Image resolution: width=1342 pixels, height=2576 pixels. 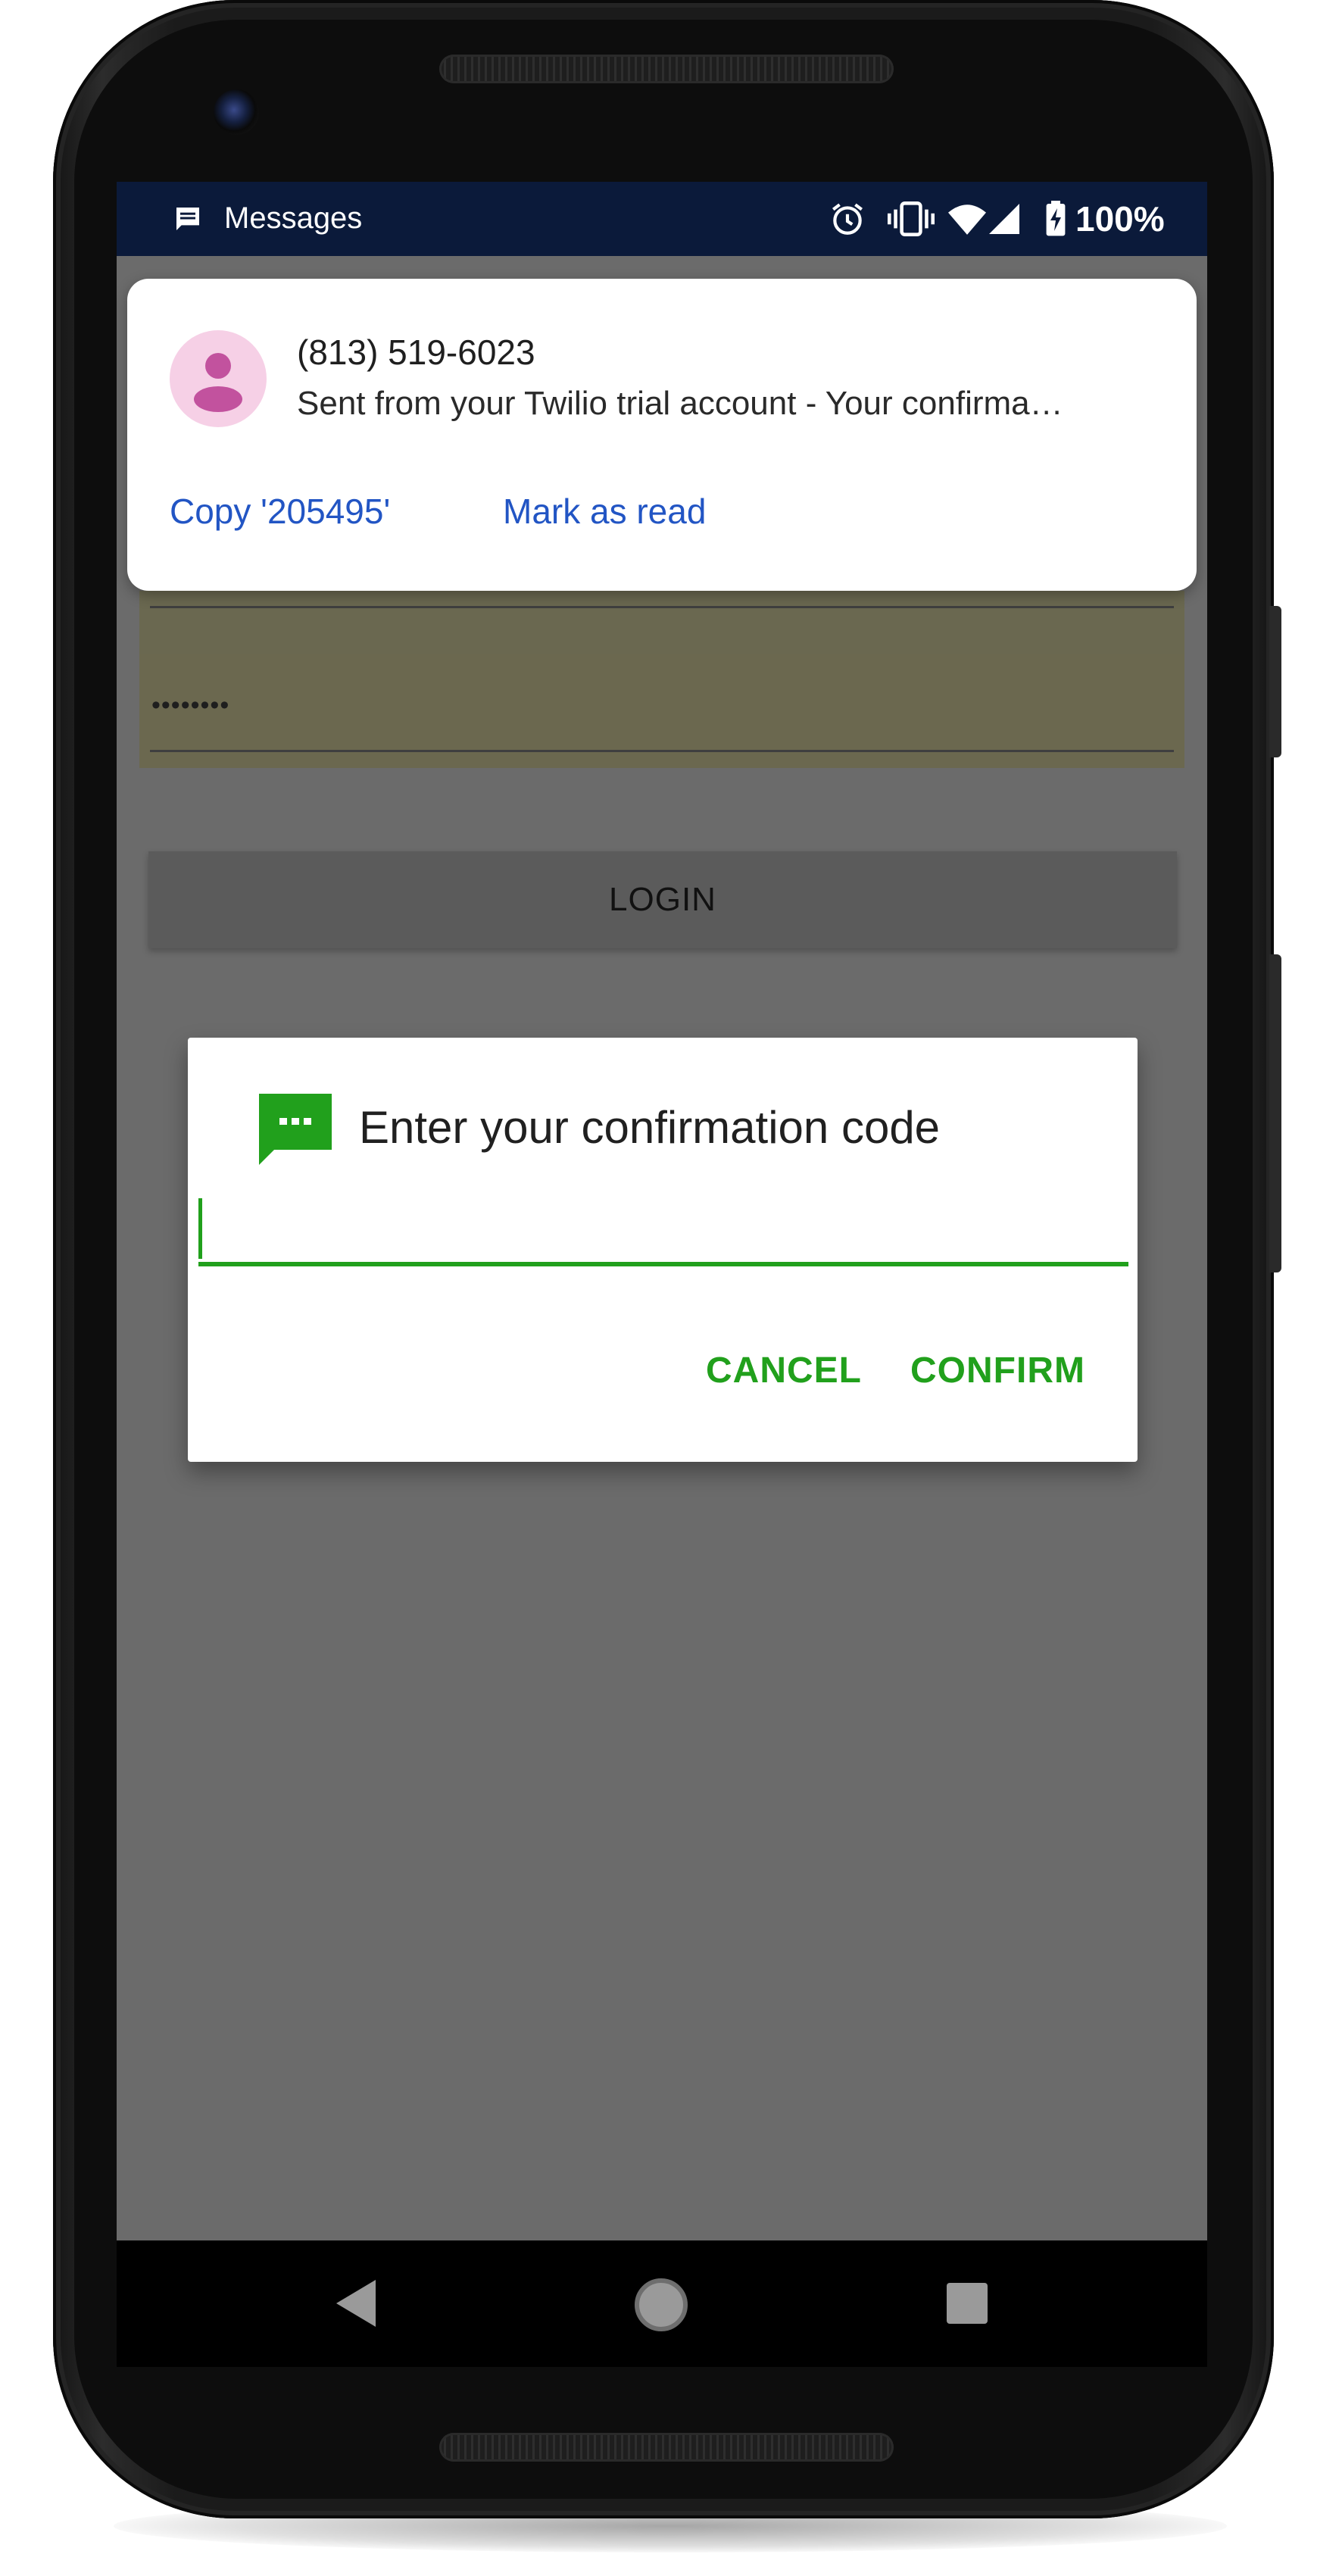 What do you see at coordinates (218, 379) in the screenshot?
I see `contact-avatar-icon` at bounding box center [218, 379].